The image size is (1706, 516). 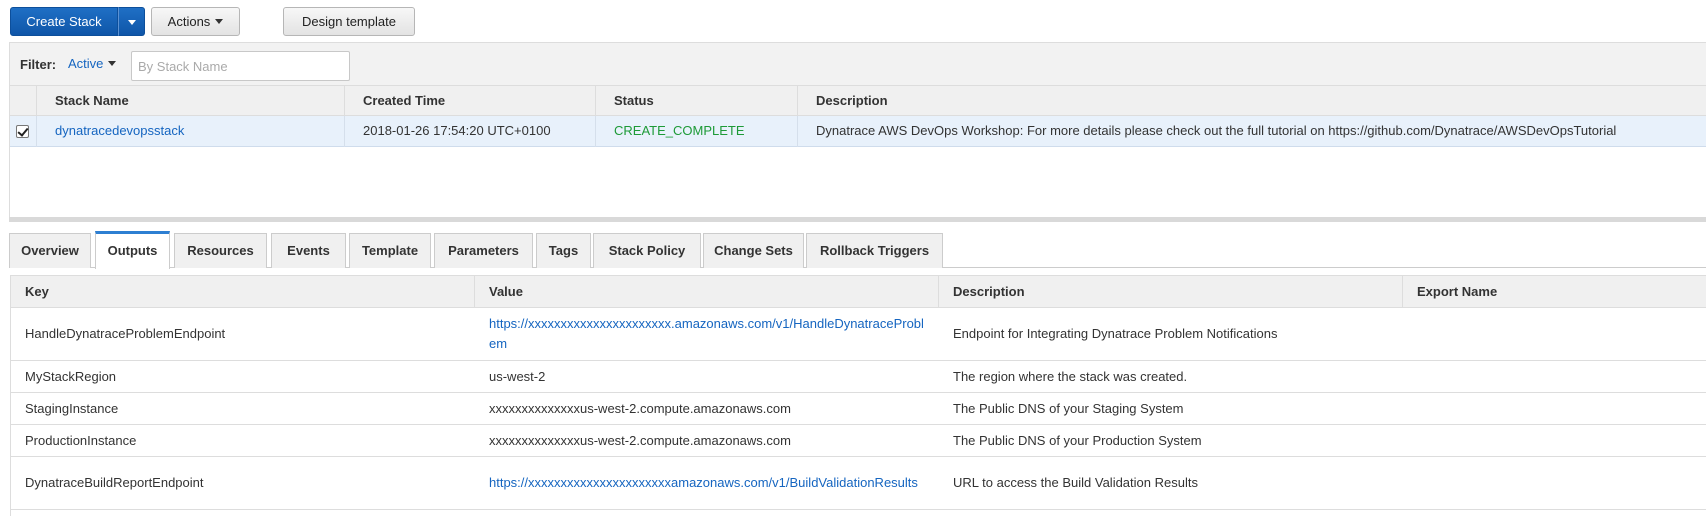 What do you see at coordinates (517, 376) in the screenshot?
I see `output-value: us-west-2` at bounding box center [517, 376].